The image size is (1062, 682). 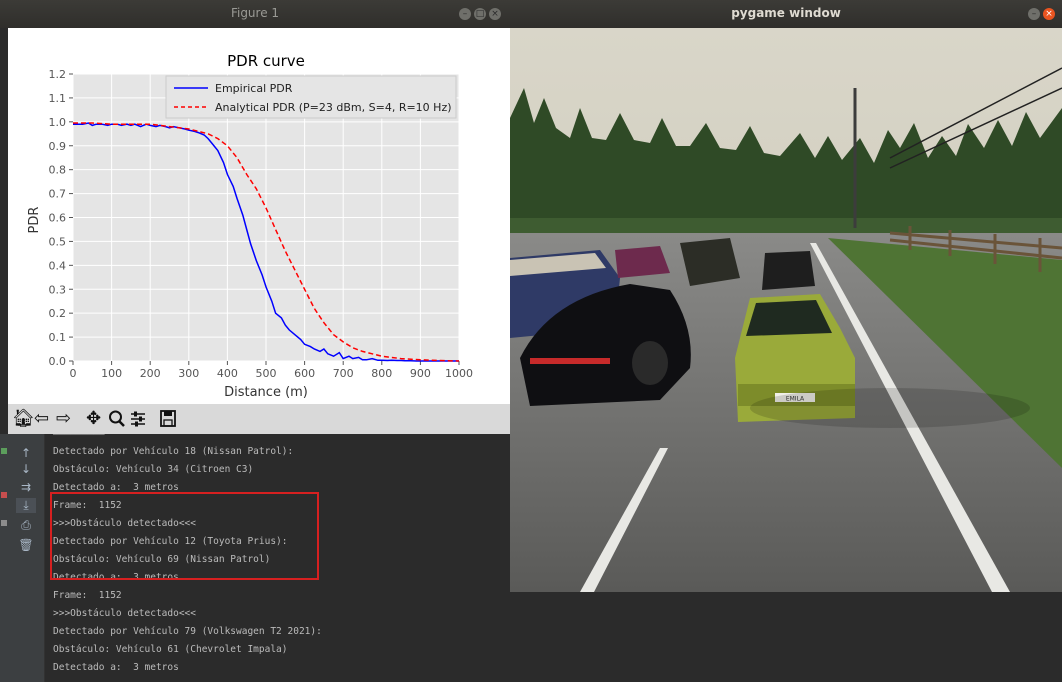 What do you see at coordinates (58, 241) in the screenshot?
I see `y-tick-label: 0.5` at bounding box center [58, 241].